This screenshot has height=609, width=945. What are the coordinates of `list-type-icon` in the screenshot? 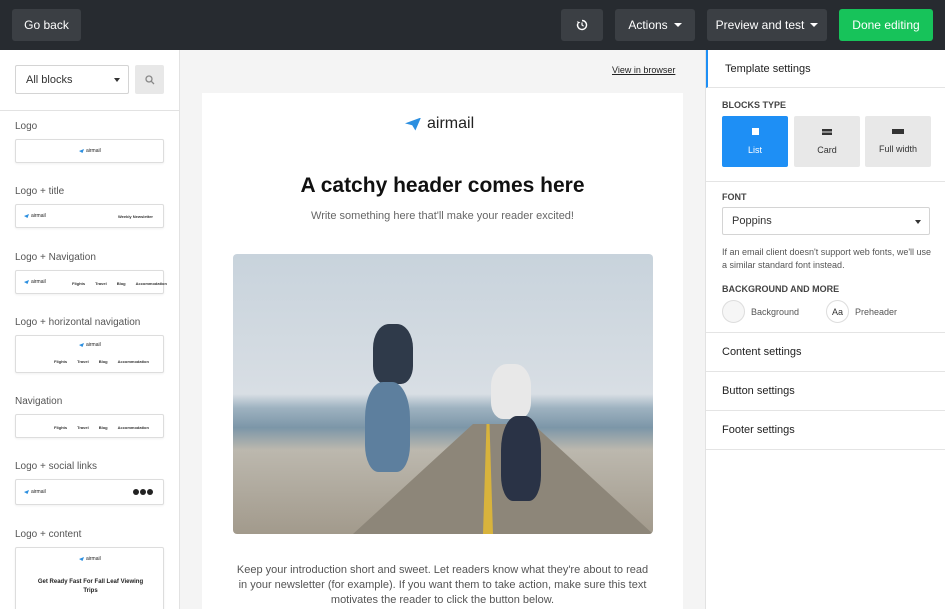 It's located at (755, 131).